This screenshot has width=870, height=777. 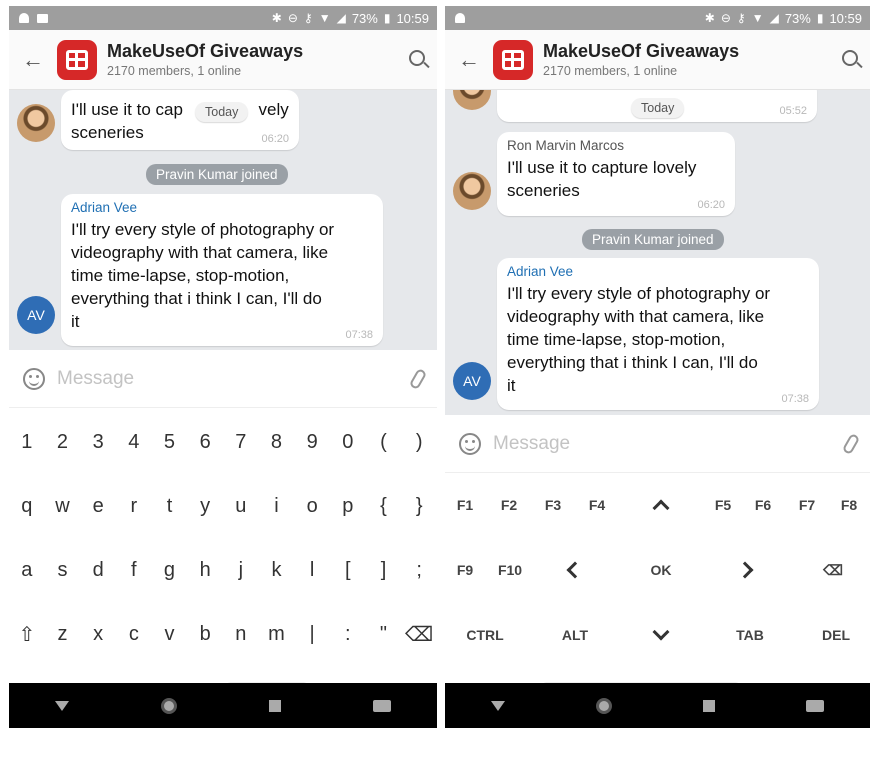 What do you see at coordinates (98, 634) in the screenshot?
I see `key-x: x` at bounding box center [98, 634].